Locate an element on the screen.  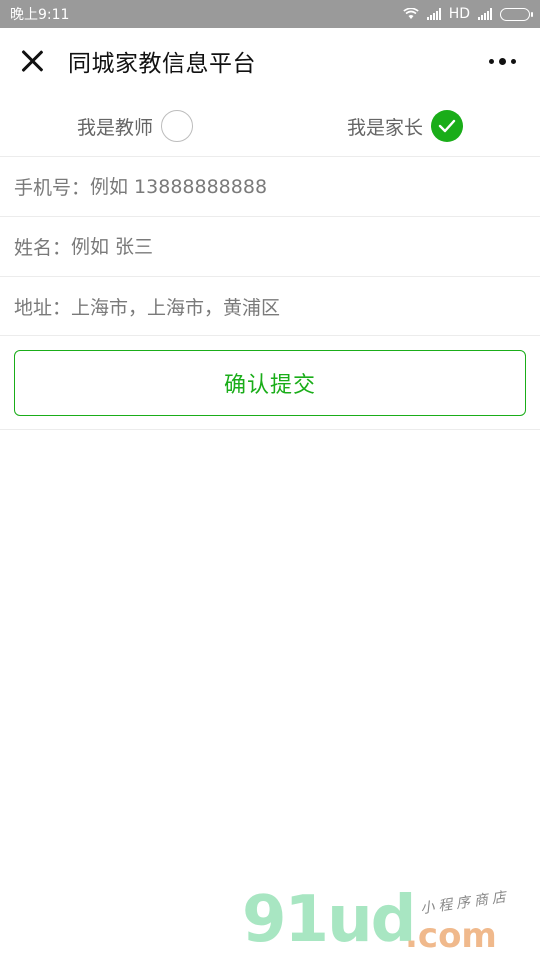
phone-row: 手机号： is located at coordinates (270, 186).